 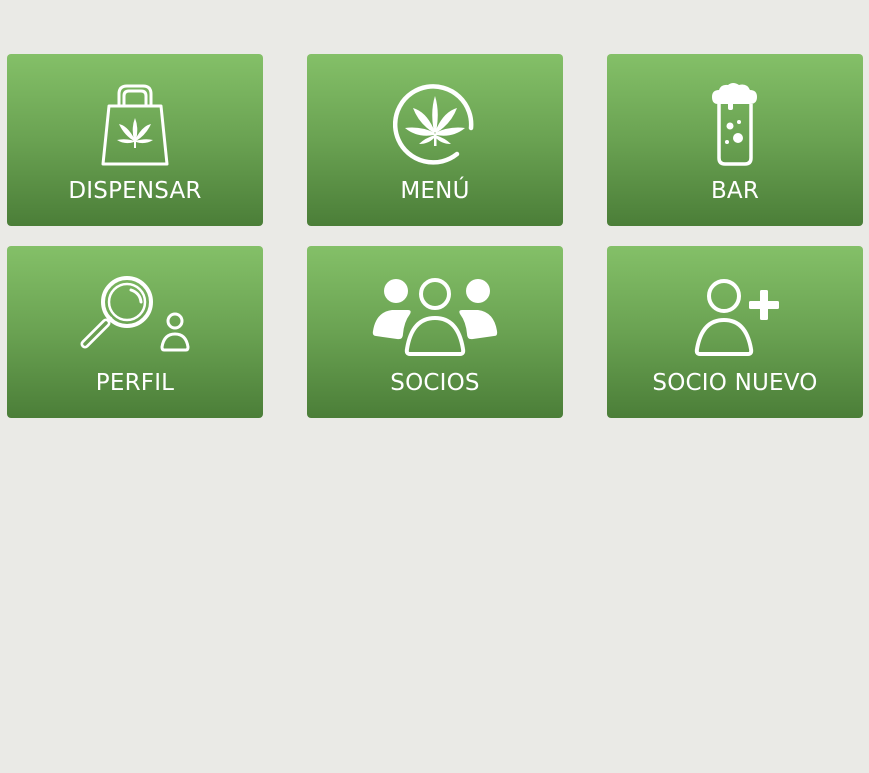 I want to click on socios-button: SOCIOS, so click(x=435, y=332).